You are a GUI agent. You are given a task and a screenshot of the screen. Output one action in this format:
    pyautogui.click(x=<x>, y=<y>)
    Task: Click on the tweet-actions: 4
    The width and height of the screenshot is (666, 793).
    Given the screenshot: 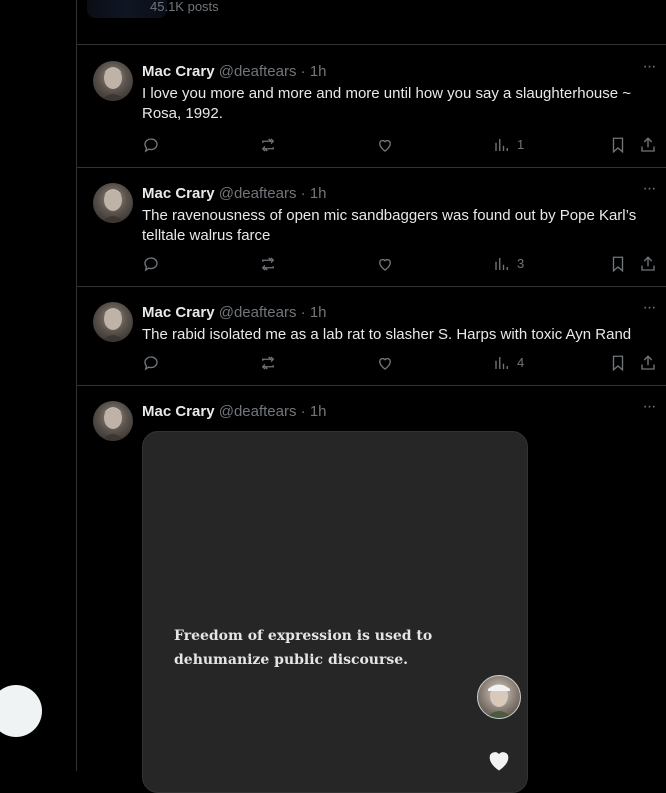 What is the action you would take?
    pyautogui.click(x=404, y=363)
    